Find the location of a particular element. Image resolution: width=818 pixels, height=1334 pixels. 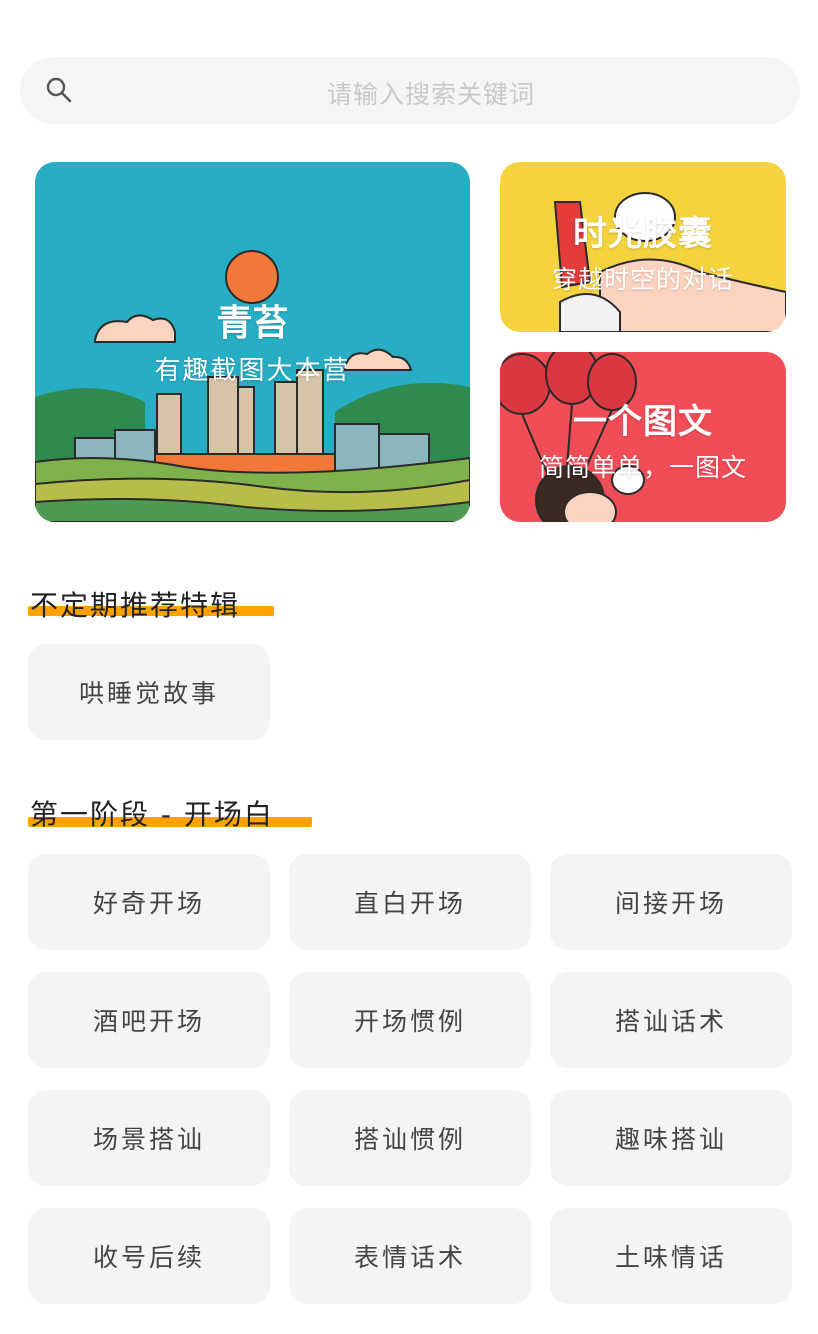

banner-one-graphic-title: 一个图文 is located at coordinates (643, 422).